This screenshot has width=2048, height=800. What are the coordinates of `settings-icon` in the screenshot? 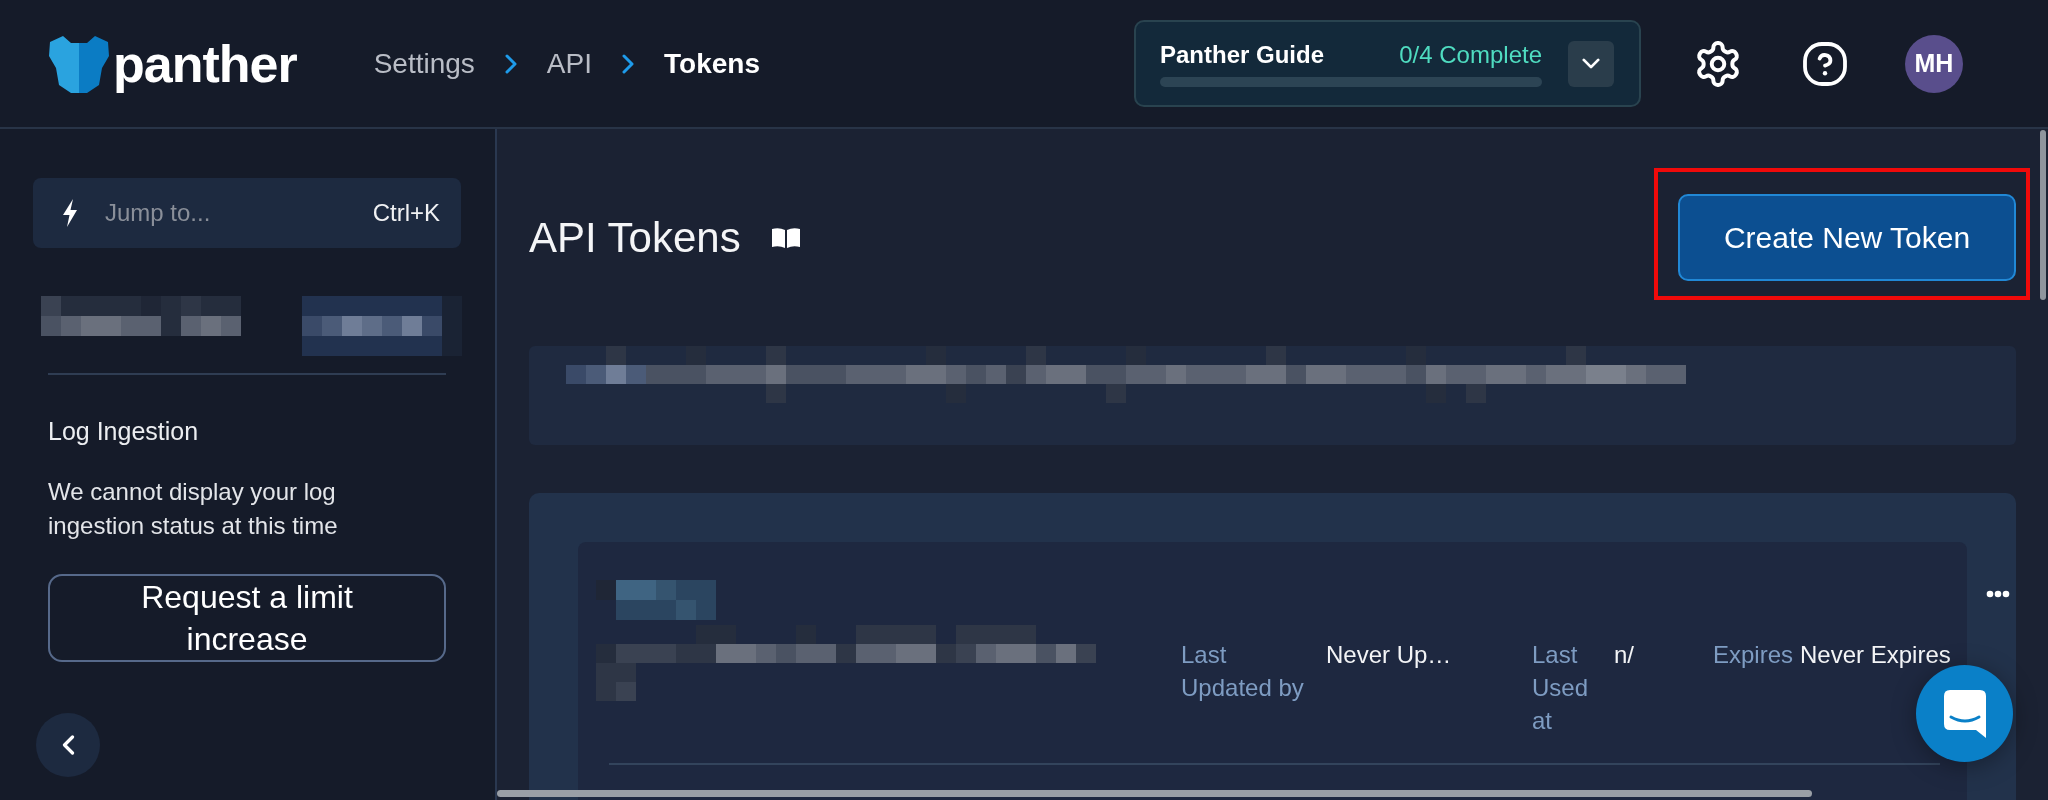 It's located at (1718, 63).